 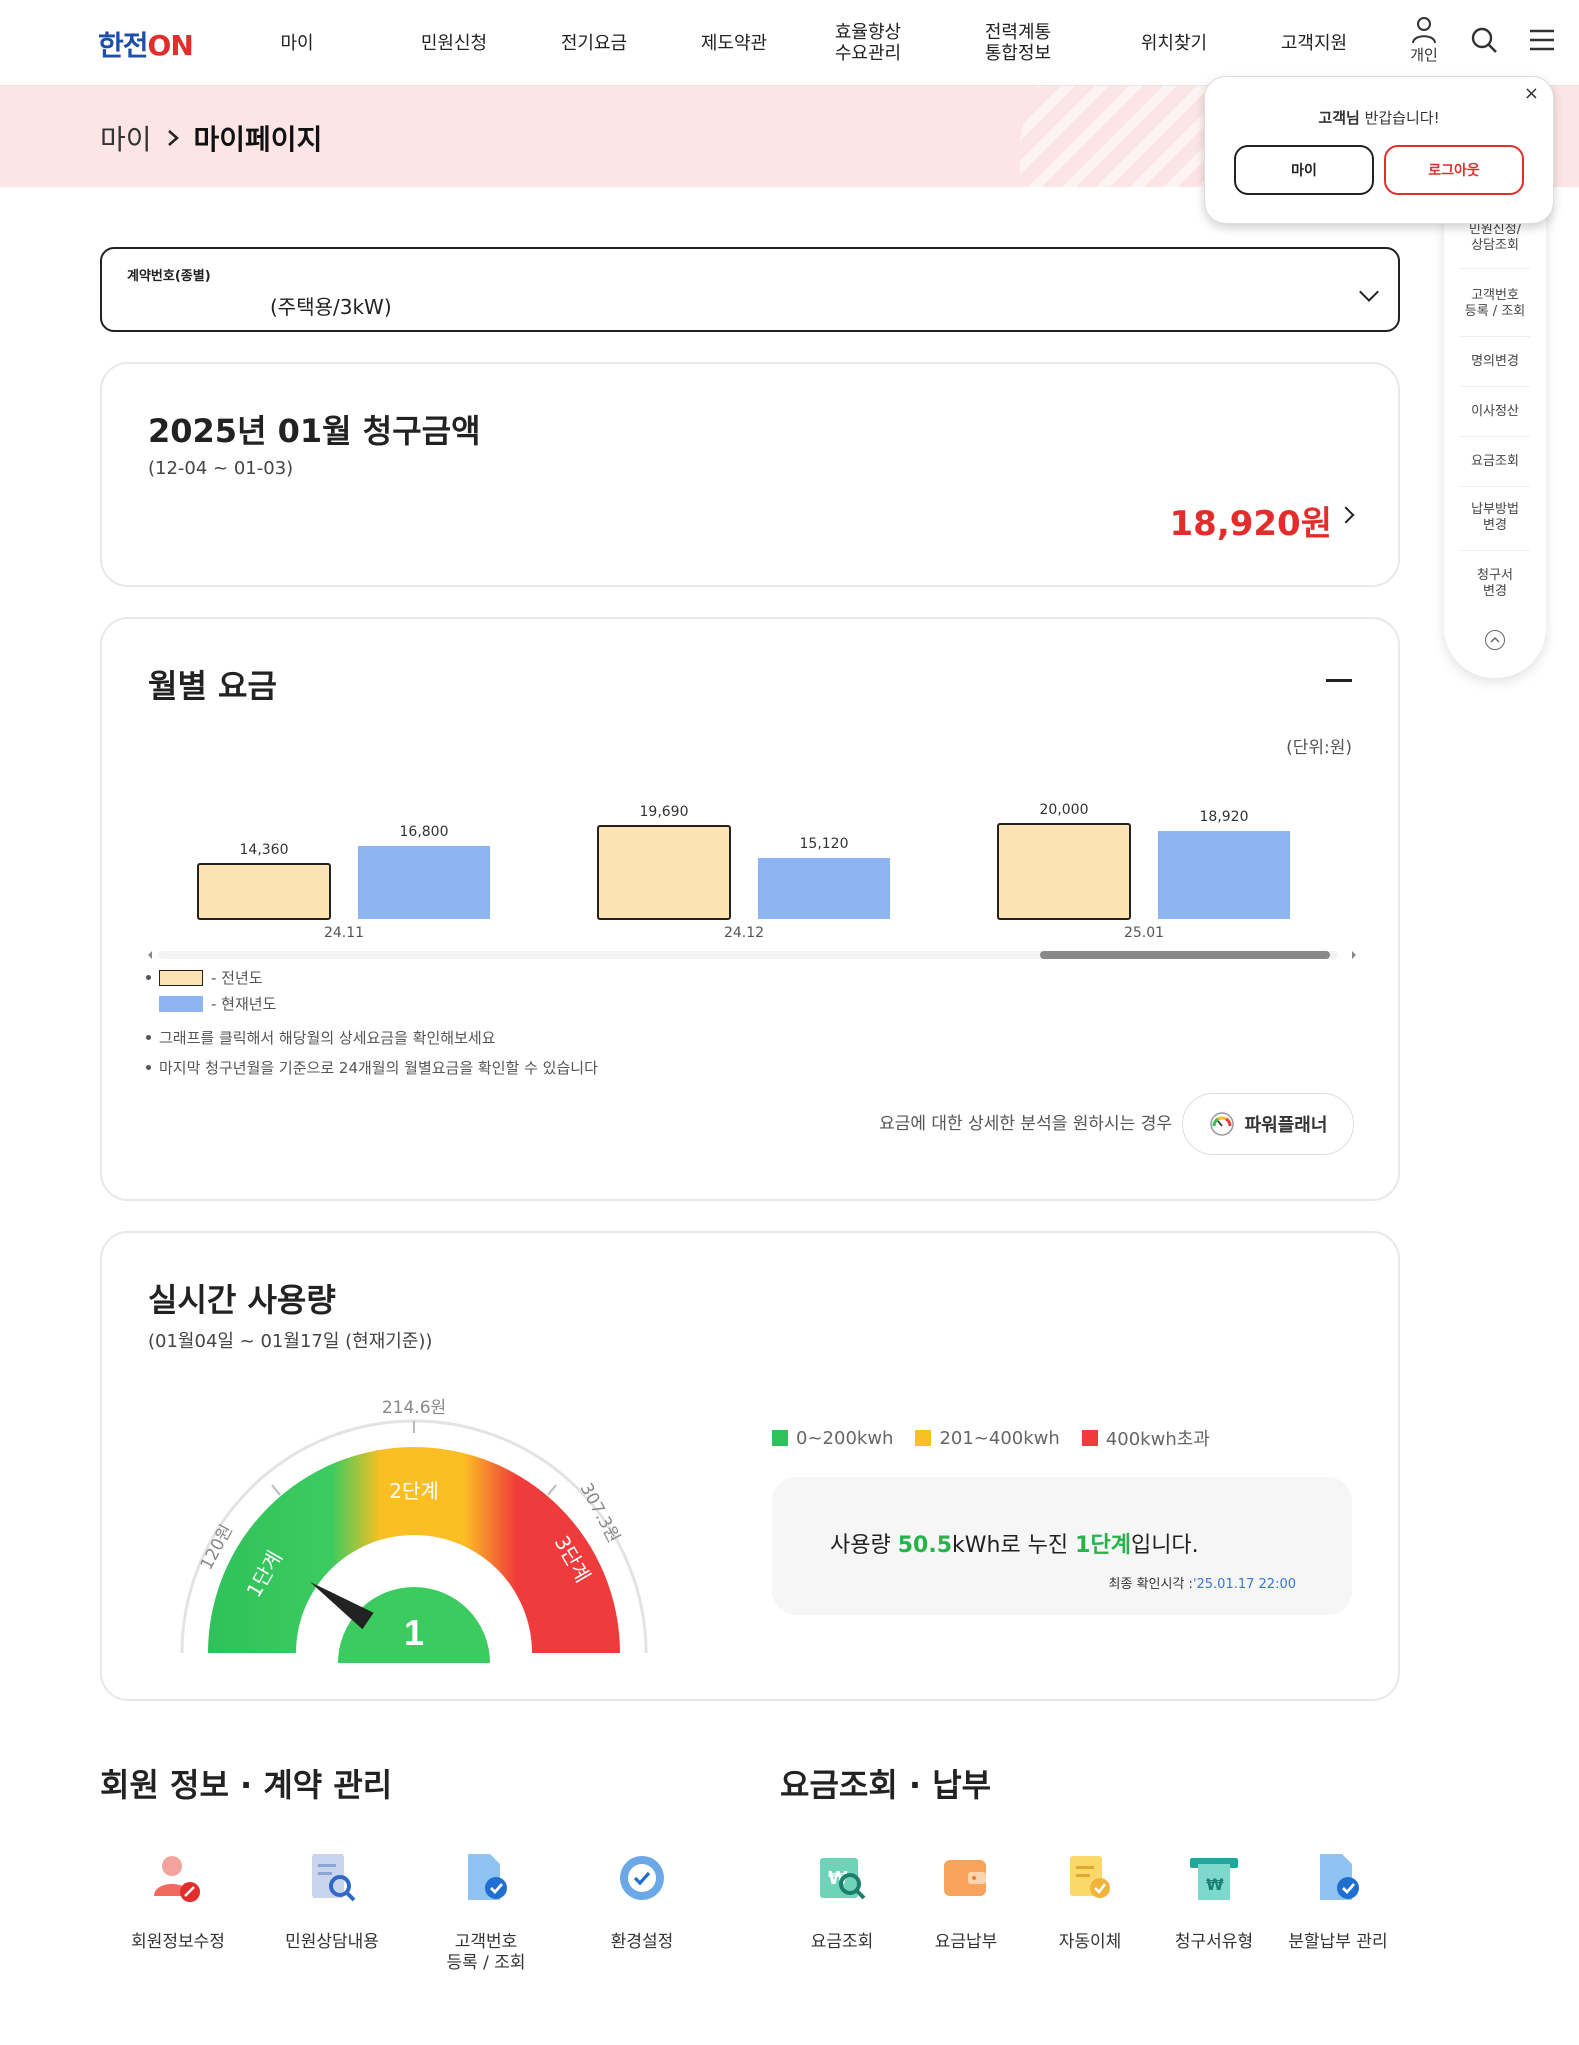 I want to click on tier-legend-1: 0~200kwh, so click(x=832, y=1438).